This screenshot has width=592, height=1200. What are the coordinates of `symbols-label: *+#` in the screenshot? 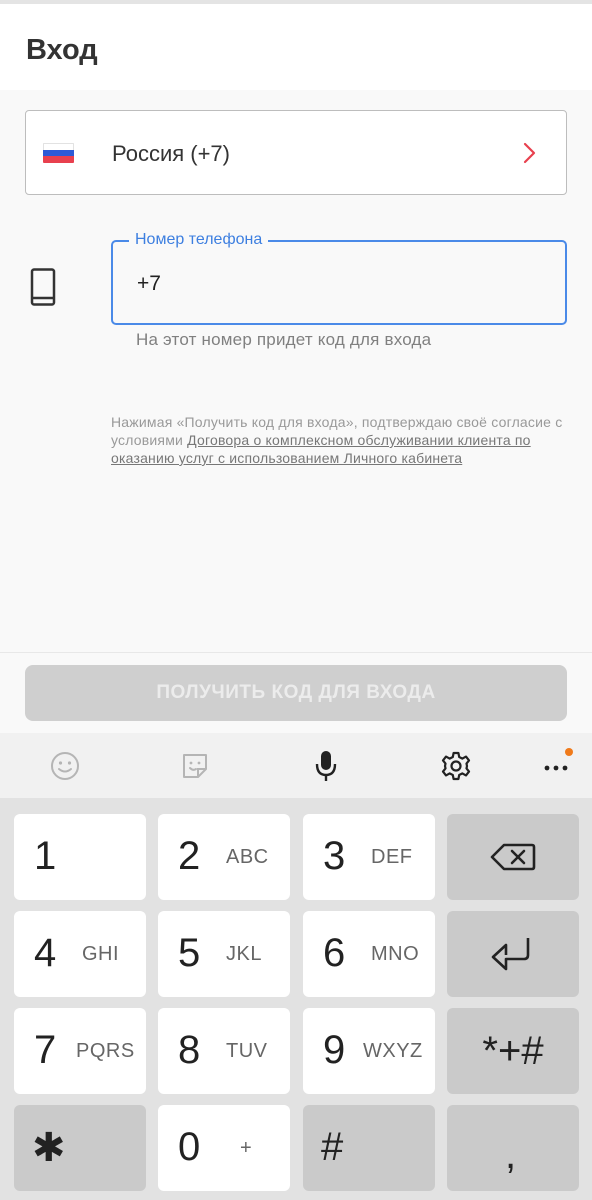 It's located at (513, 1050).